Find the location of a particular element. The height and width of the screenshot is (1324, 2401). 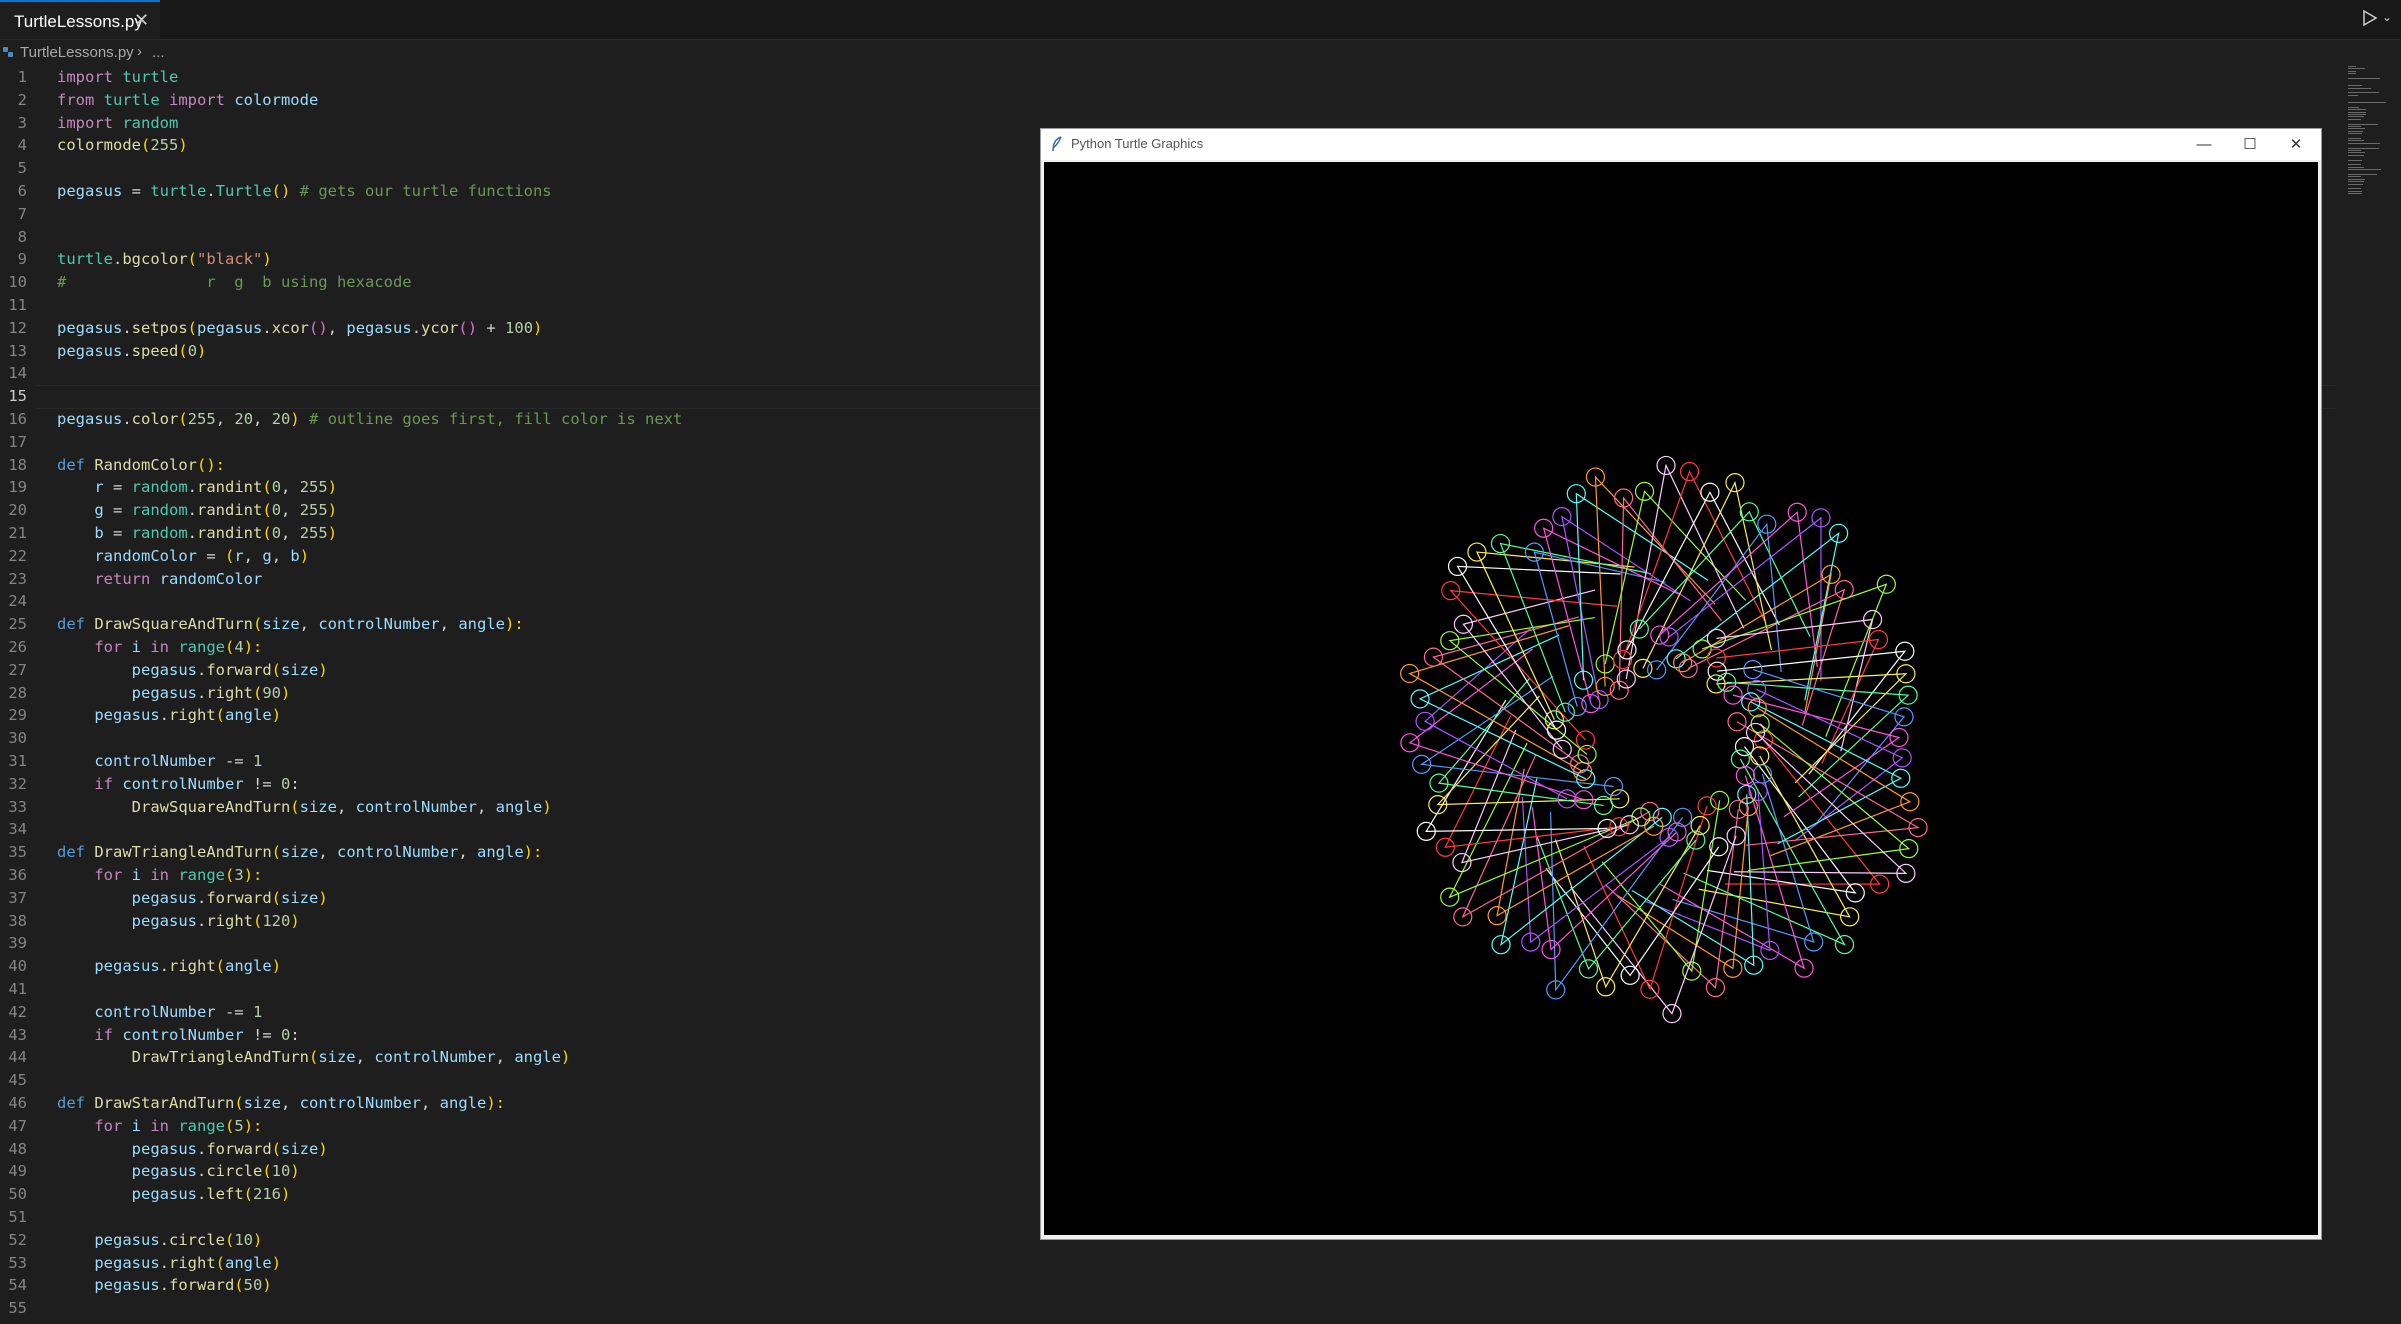

code-token: (): is located at coordinates (211, 464).